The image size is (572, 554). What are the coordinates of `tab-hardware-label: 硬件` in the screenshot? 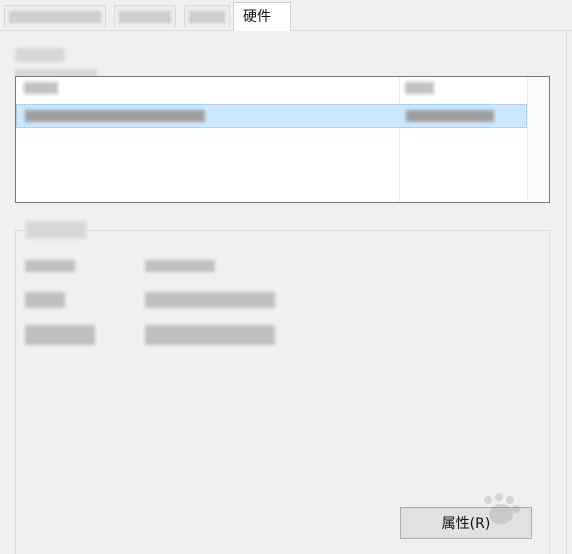 It's located at (257, 17).